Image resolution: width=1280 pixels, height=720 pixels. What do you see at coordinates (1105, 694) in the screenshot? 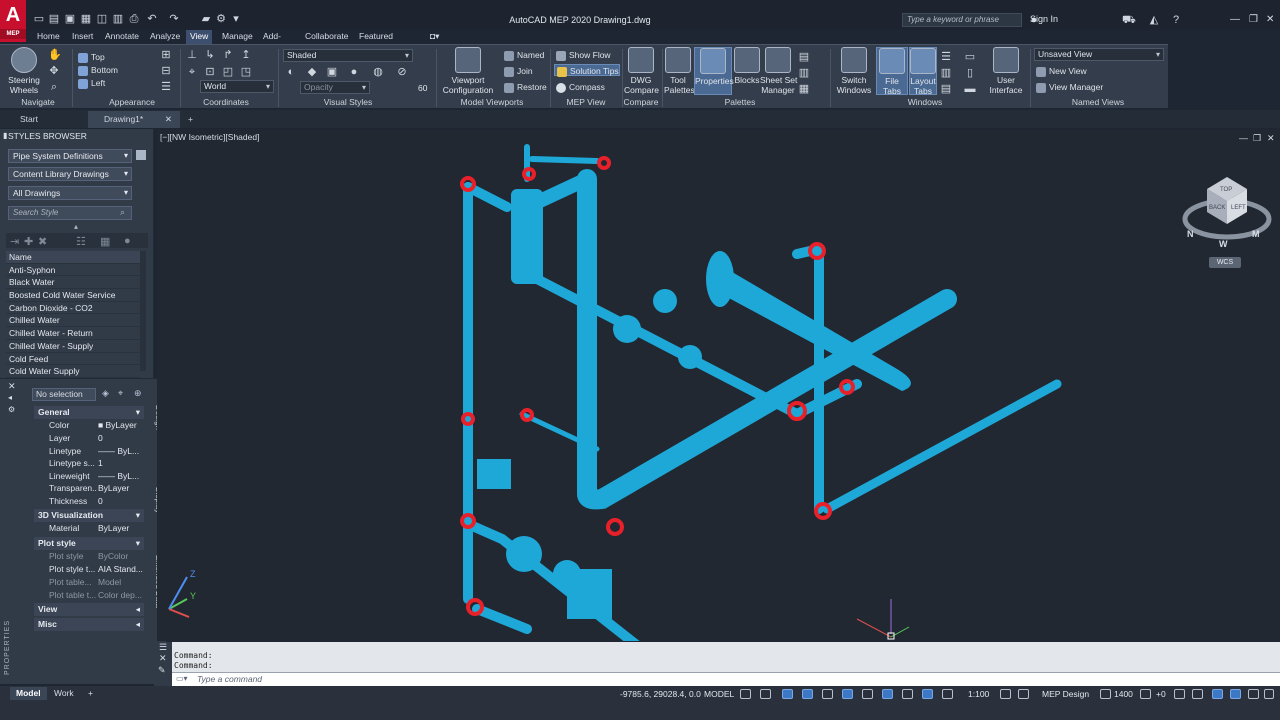
I see `elevation-icon` at bounding box center [1105, 694].